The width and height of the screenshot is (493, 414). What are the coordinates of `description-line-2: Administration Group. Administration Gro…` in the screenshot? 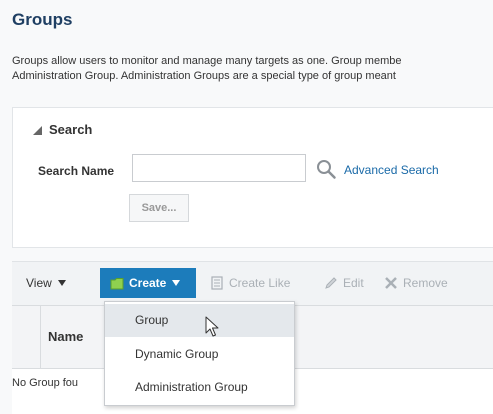 It's located at (204, 76).